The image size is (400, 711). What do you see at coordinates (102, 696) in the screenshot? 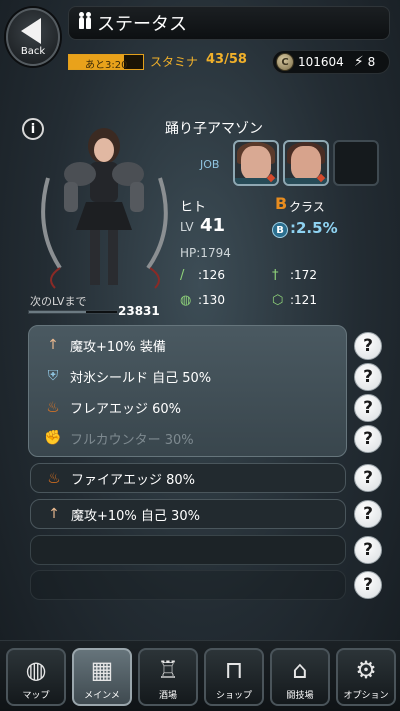
I see `nav-label: メインメ` at bounding box center [102, 696].